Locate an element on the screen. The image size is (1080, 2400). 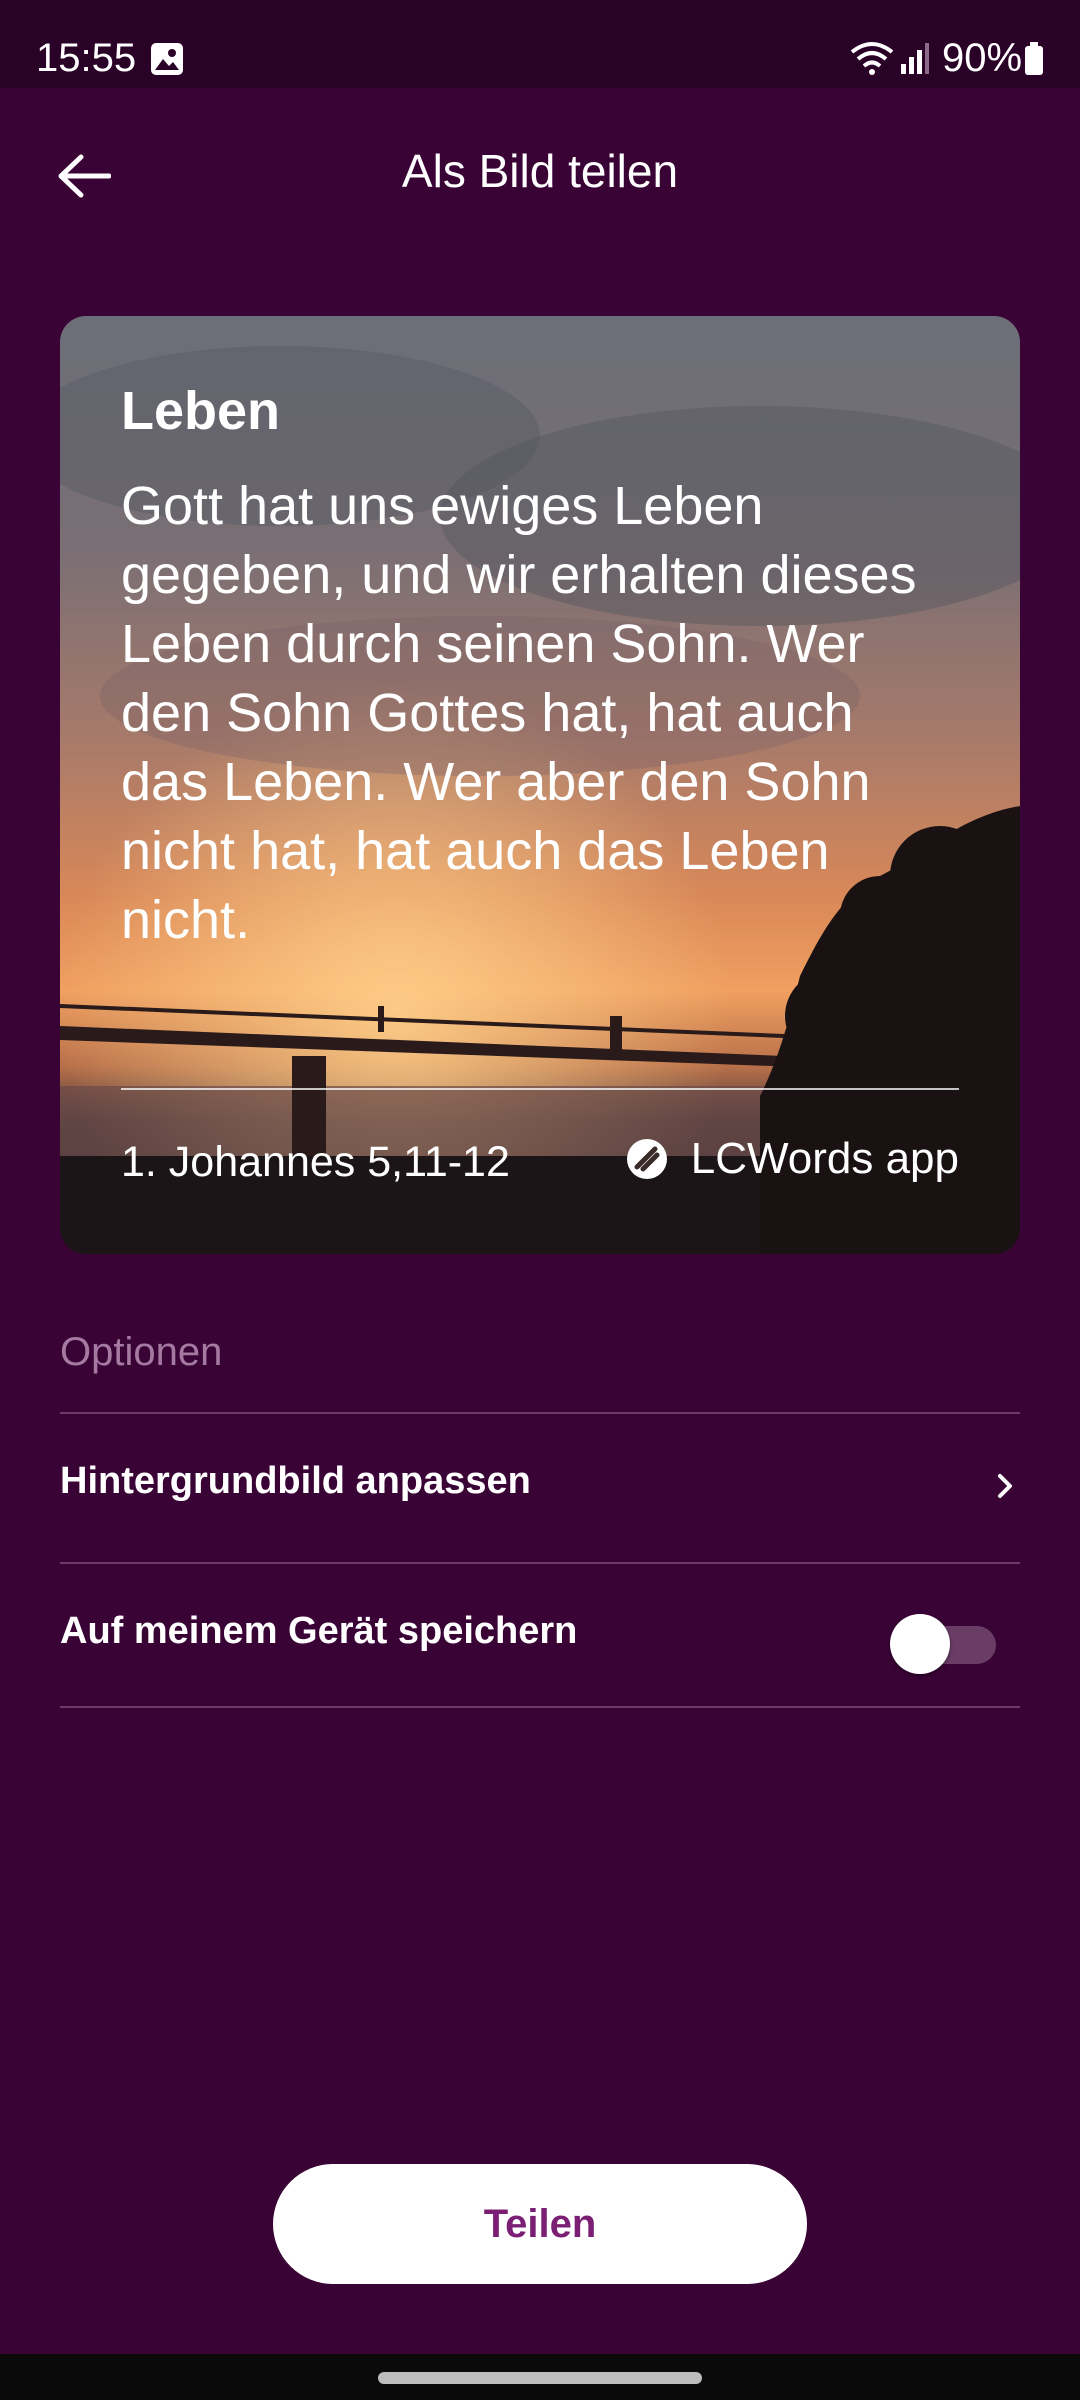
brand-name: LCWords app is located at coordinates (824, 1158).